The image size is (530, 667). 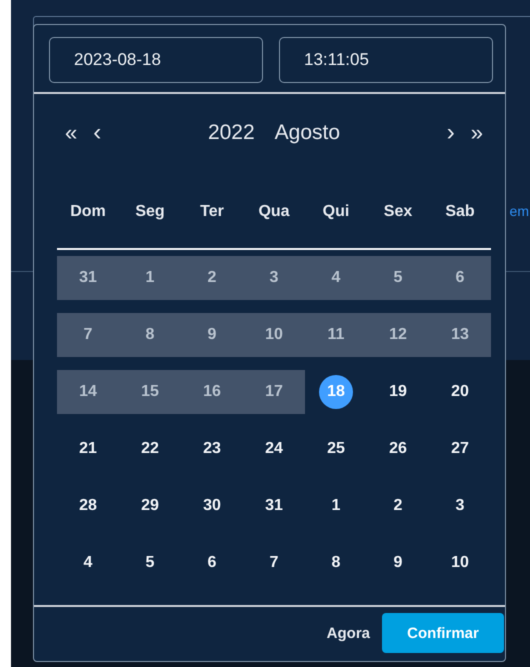 What do you see at coordinates (398, 335) in the screenshot?
I see `day-cell: 12` at bounding box center [398, 335].